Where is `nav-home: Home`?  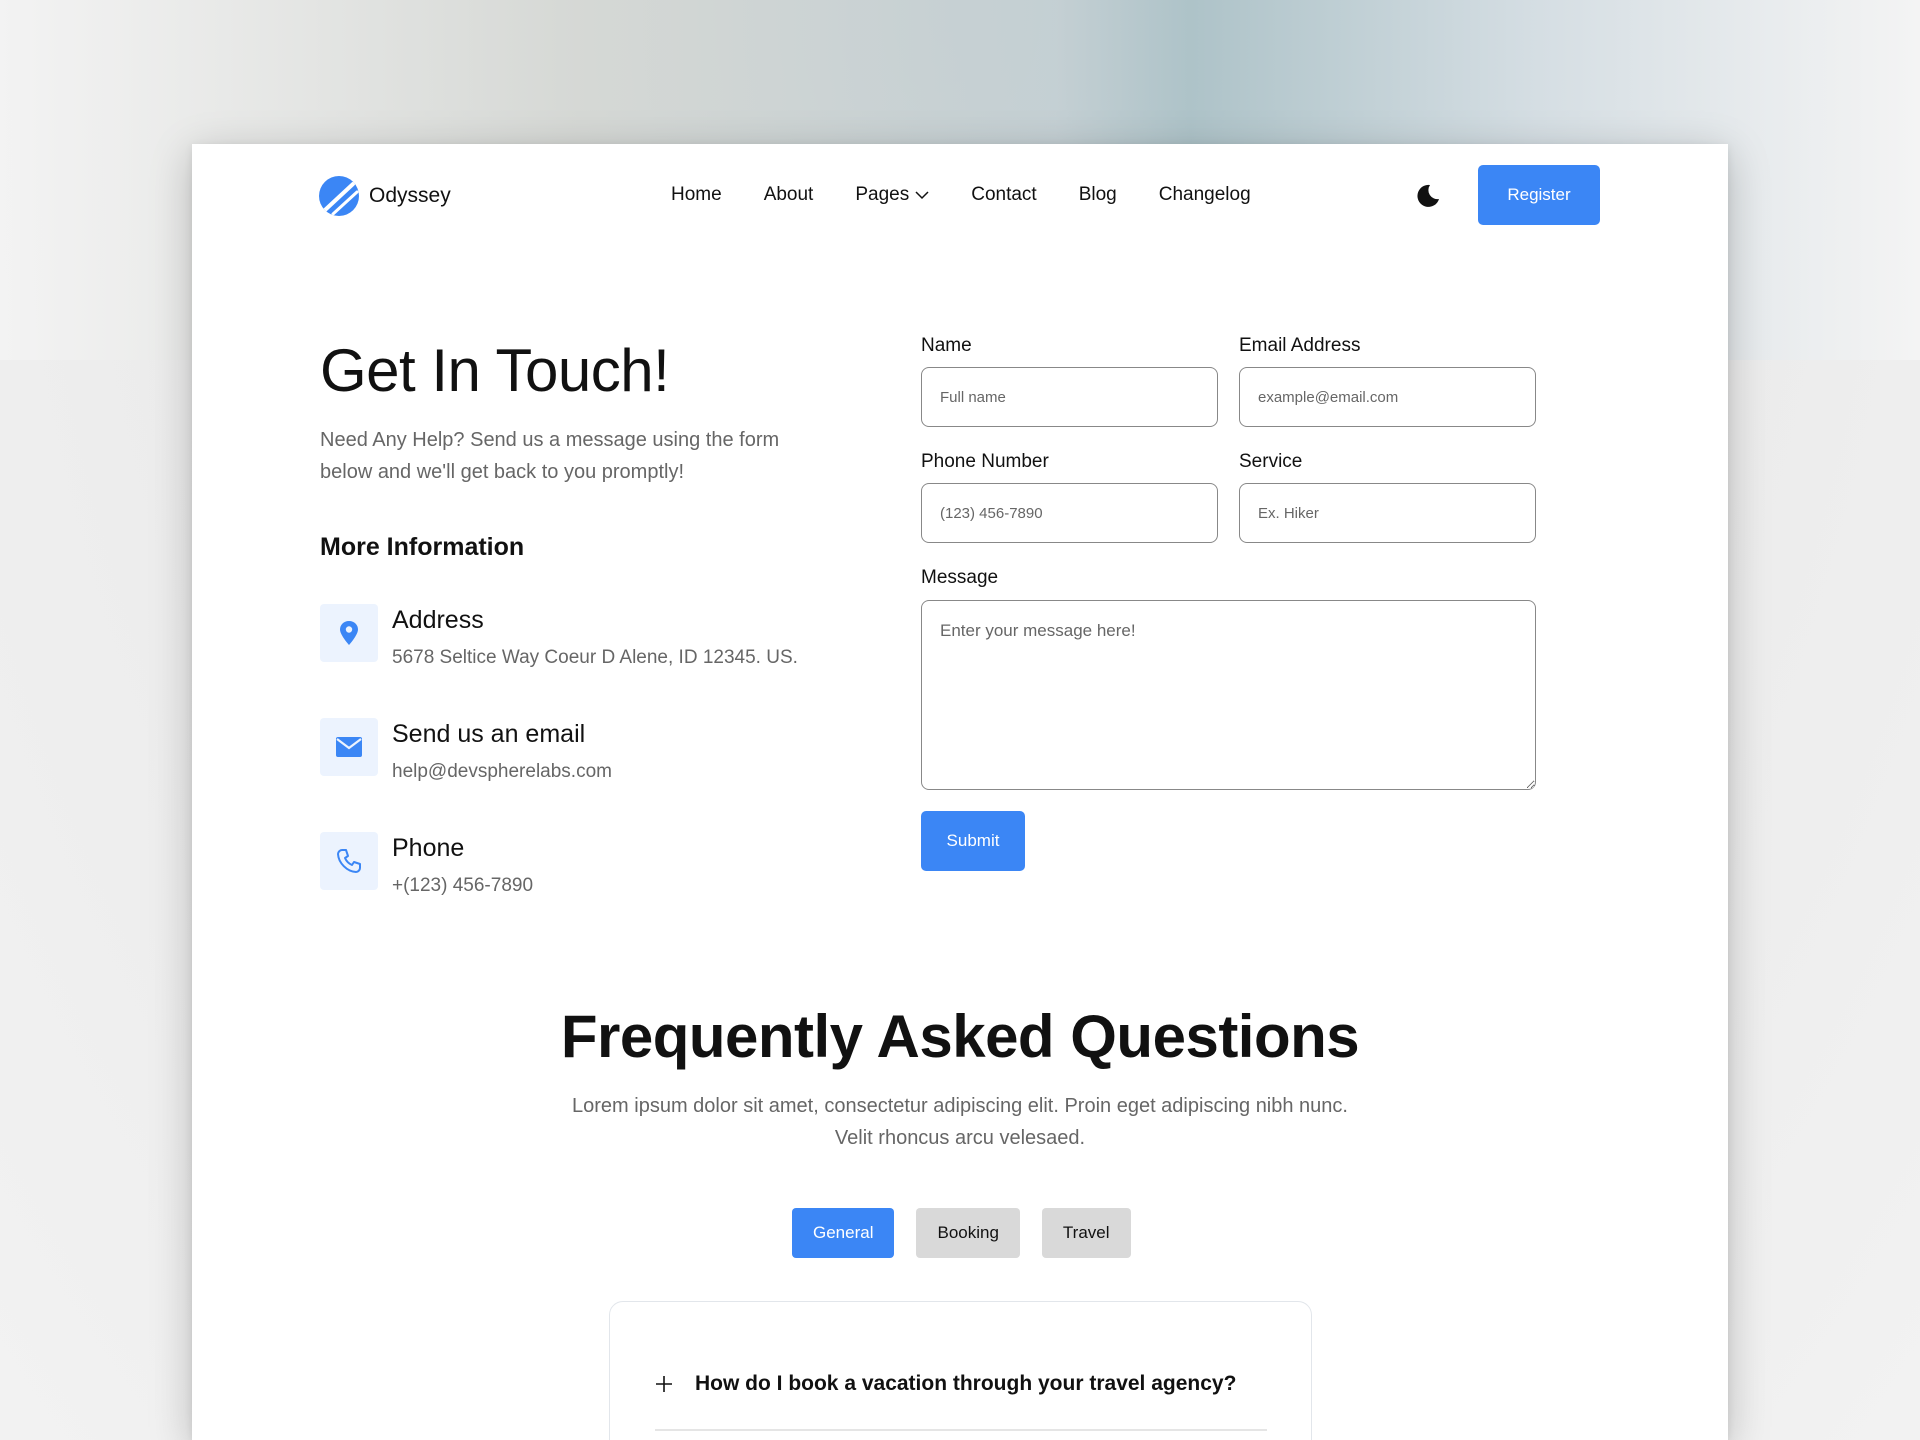
nav-home: Home is located at coordinates (696, 195).